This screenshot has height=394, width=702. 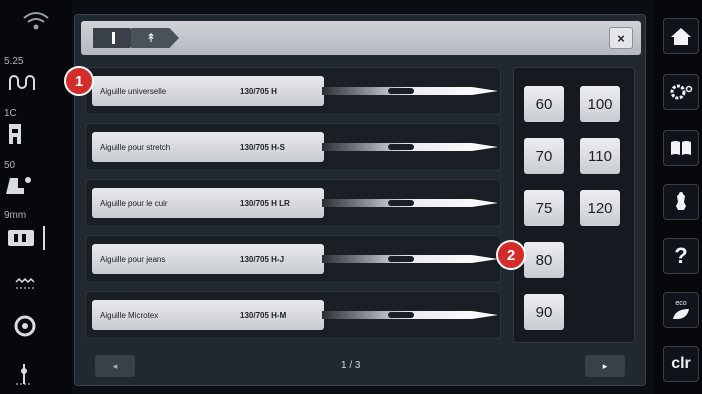 What do you see at coordinates (208, 259) in the screenshot?
I see `needle-type-button: Aiguille pour jeans 130/705 H-J` at bounding box center [208, 259].